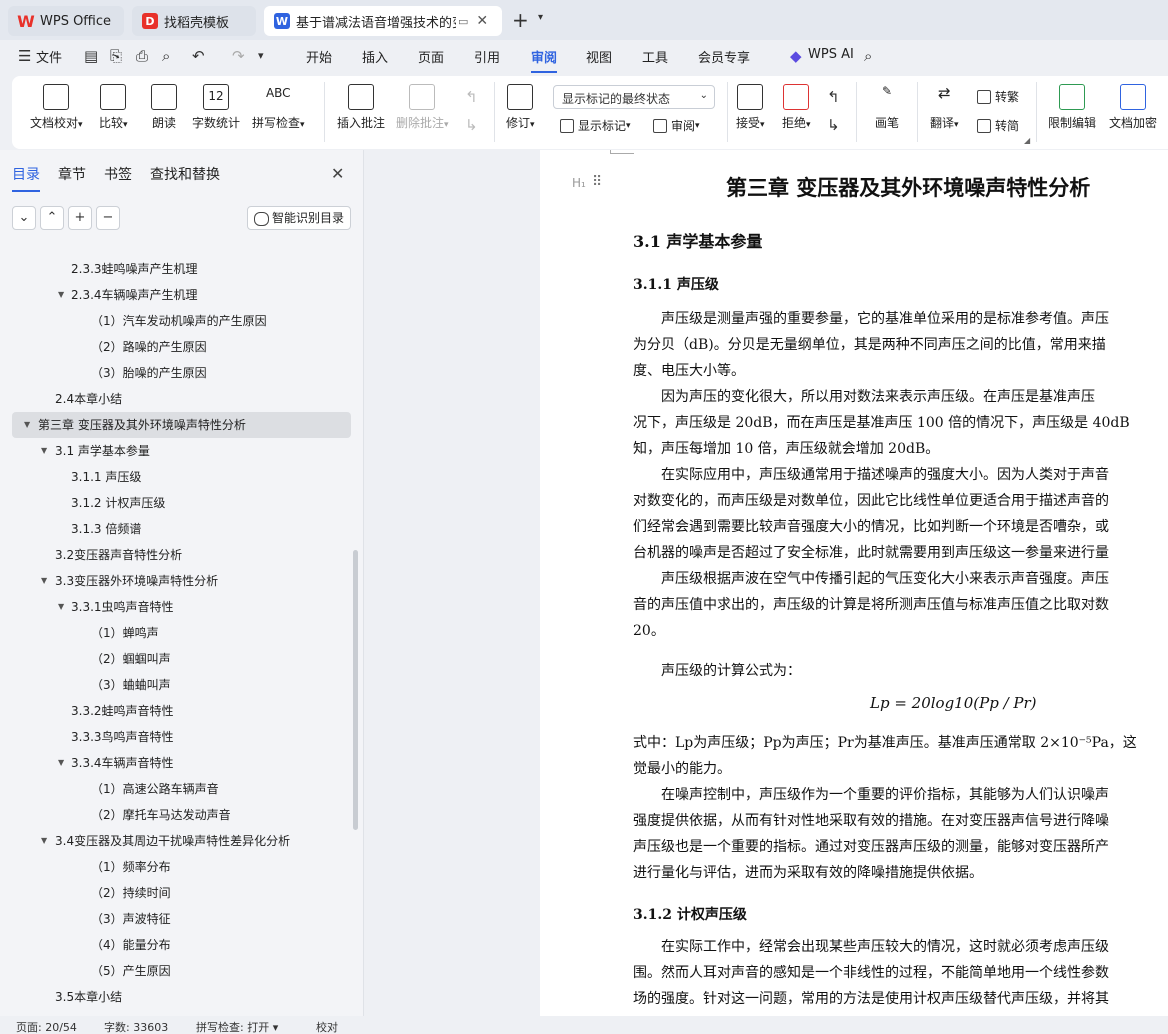 This screenshot has width=1168, height=1034. Describe the element at coordinates (833, 97) in the screenshot. I see `prev-change-icon: ↰` at that location.